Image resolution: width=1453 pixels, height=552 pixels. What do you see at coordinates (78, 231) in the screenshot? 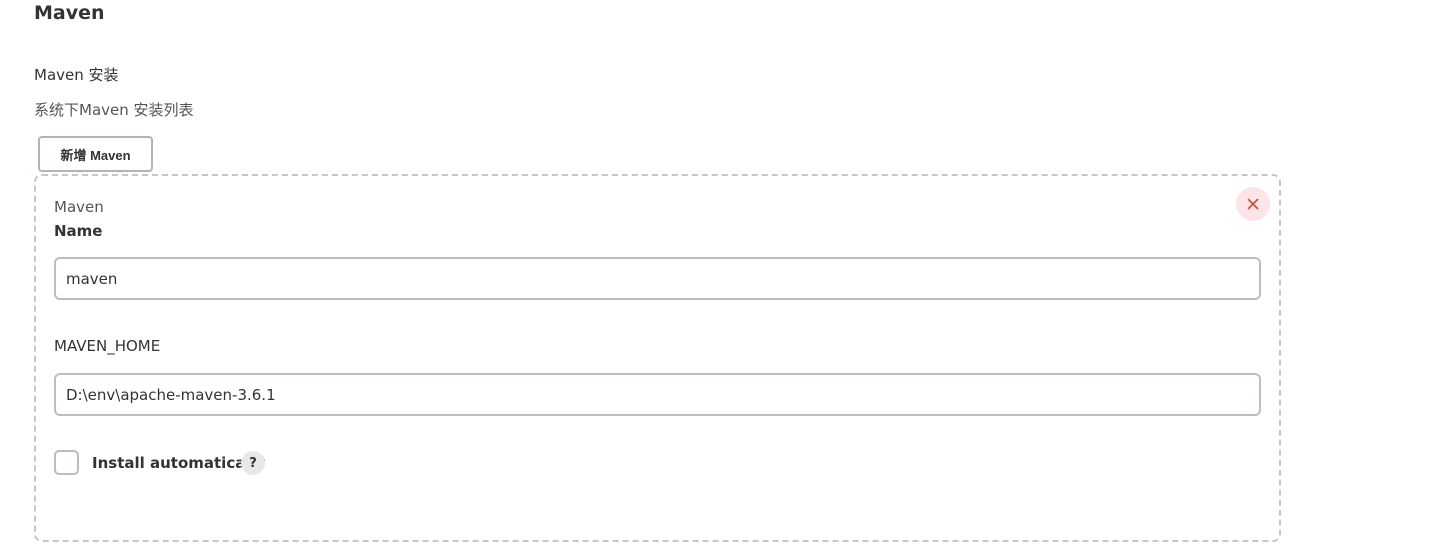
I see `name-label: Name` at bounding box center [78, 231].